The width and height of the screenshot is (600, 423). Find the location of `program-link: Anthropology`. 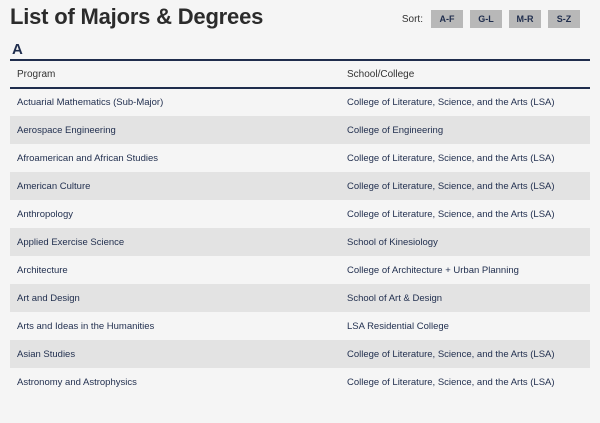

program-link: Anthropology is located at coordinates (45, 214).